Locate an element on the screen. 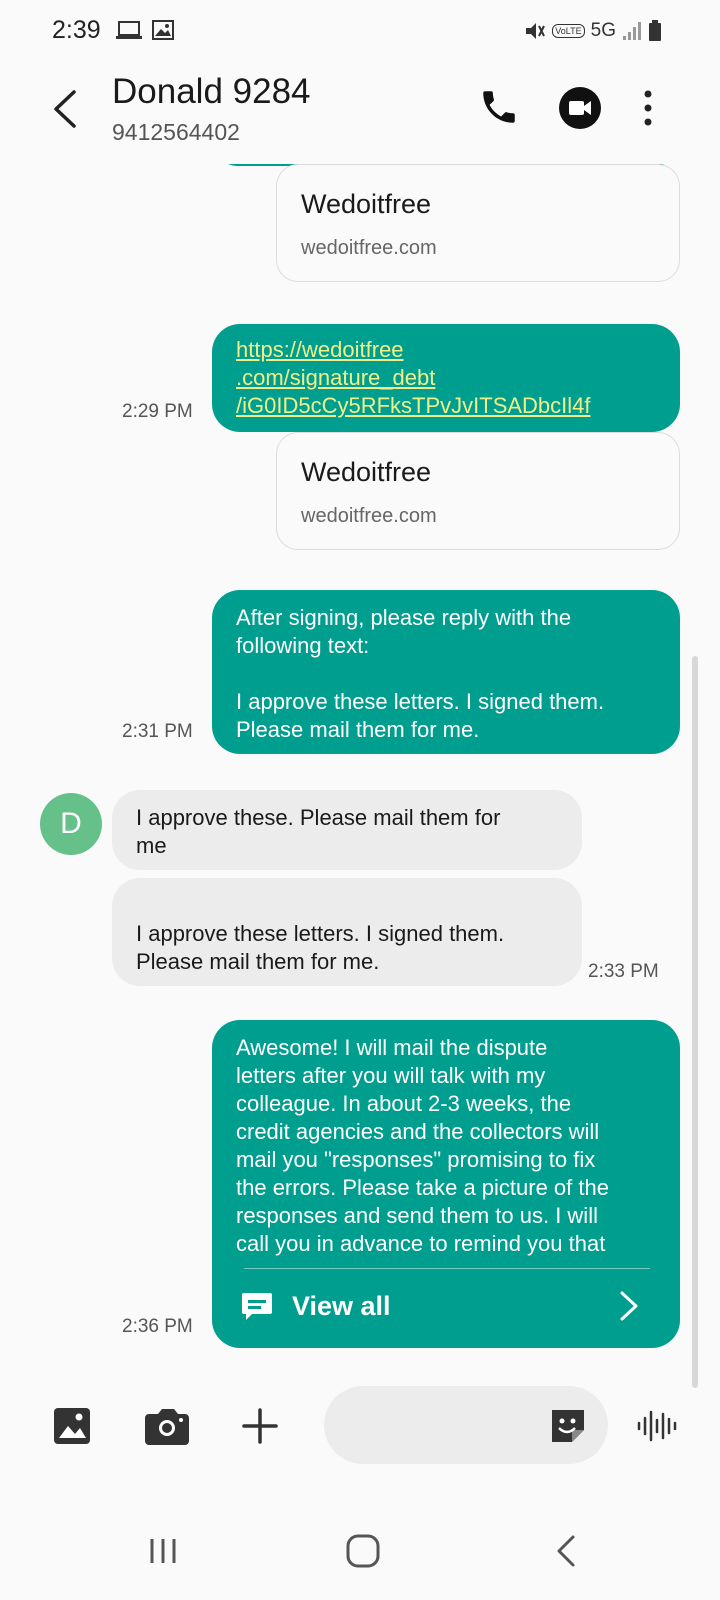  nav-back-button is located at coordinates (566, 1551).